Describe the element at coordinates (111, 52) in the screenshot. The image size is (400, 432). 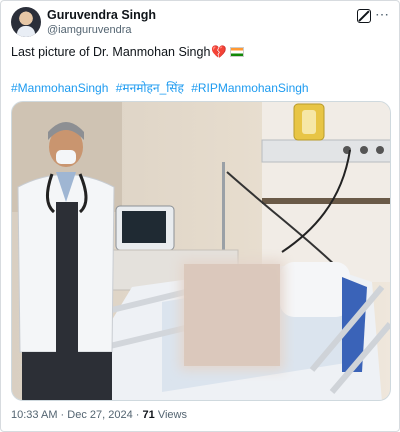
I see `tweet-text-content: Last picture of Dr. Manmohan Singh` at that location.